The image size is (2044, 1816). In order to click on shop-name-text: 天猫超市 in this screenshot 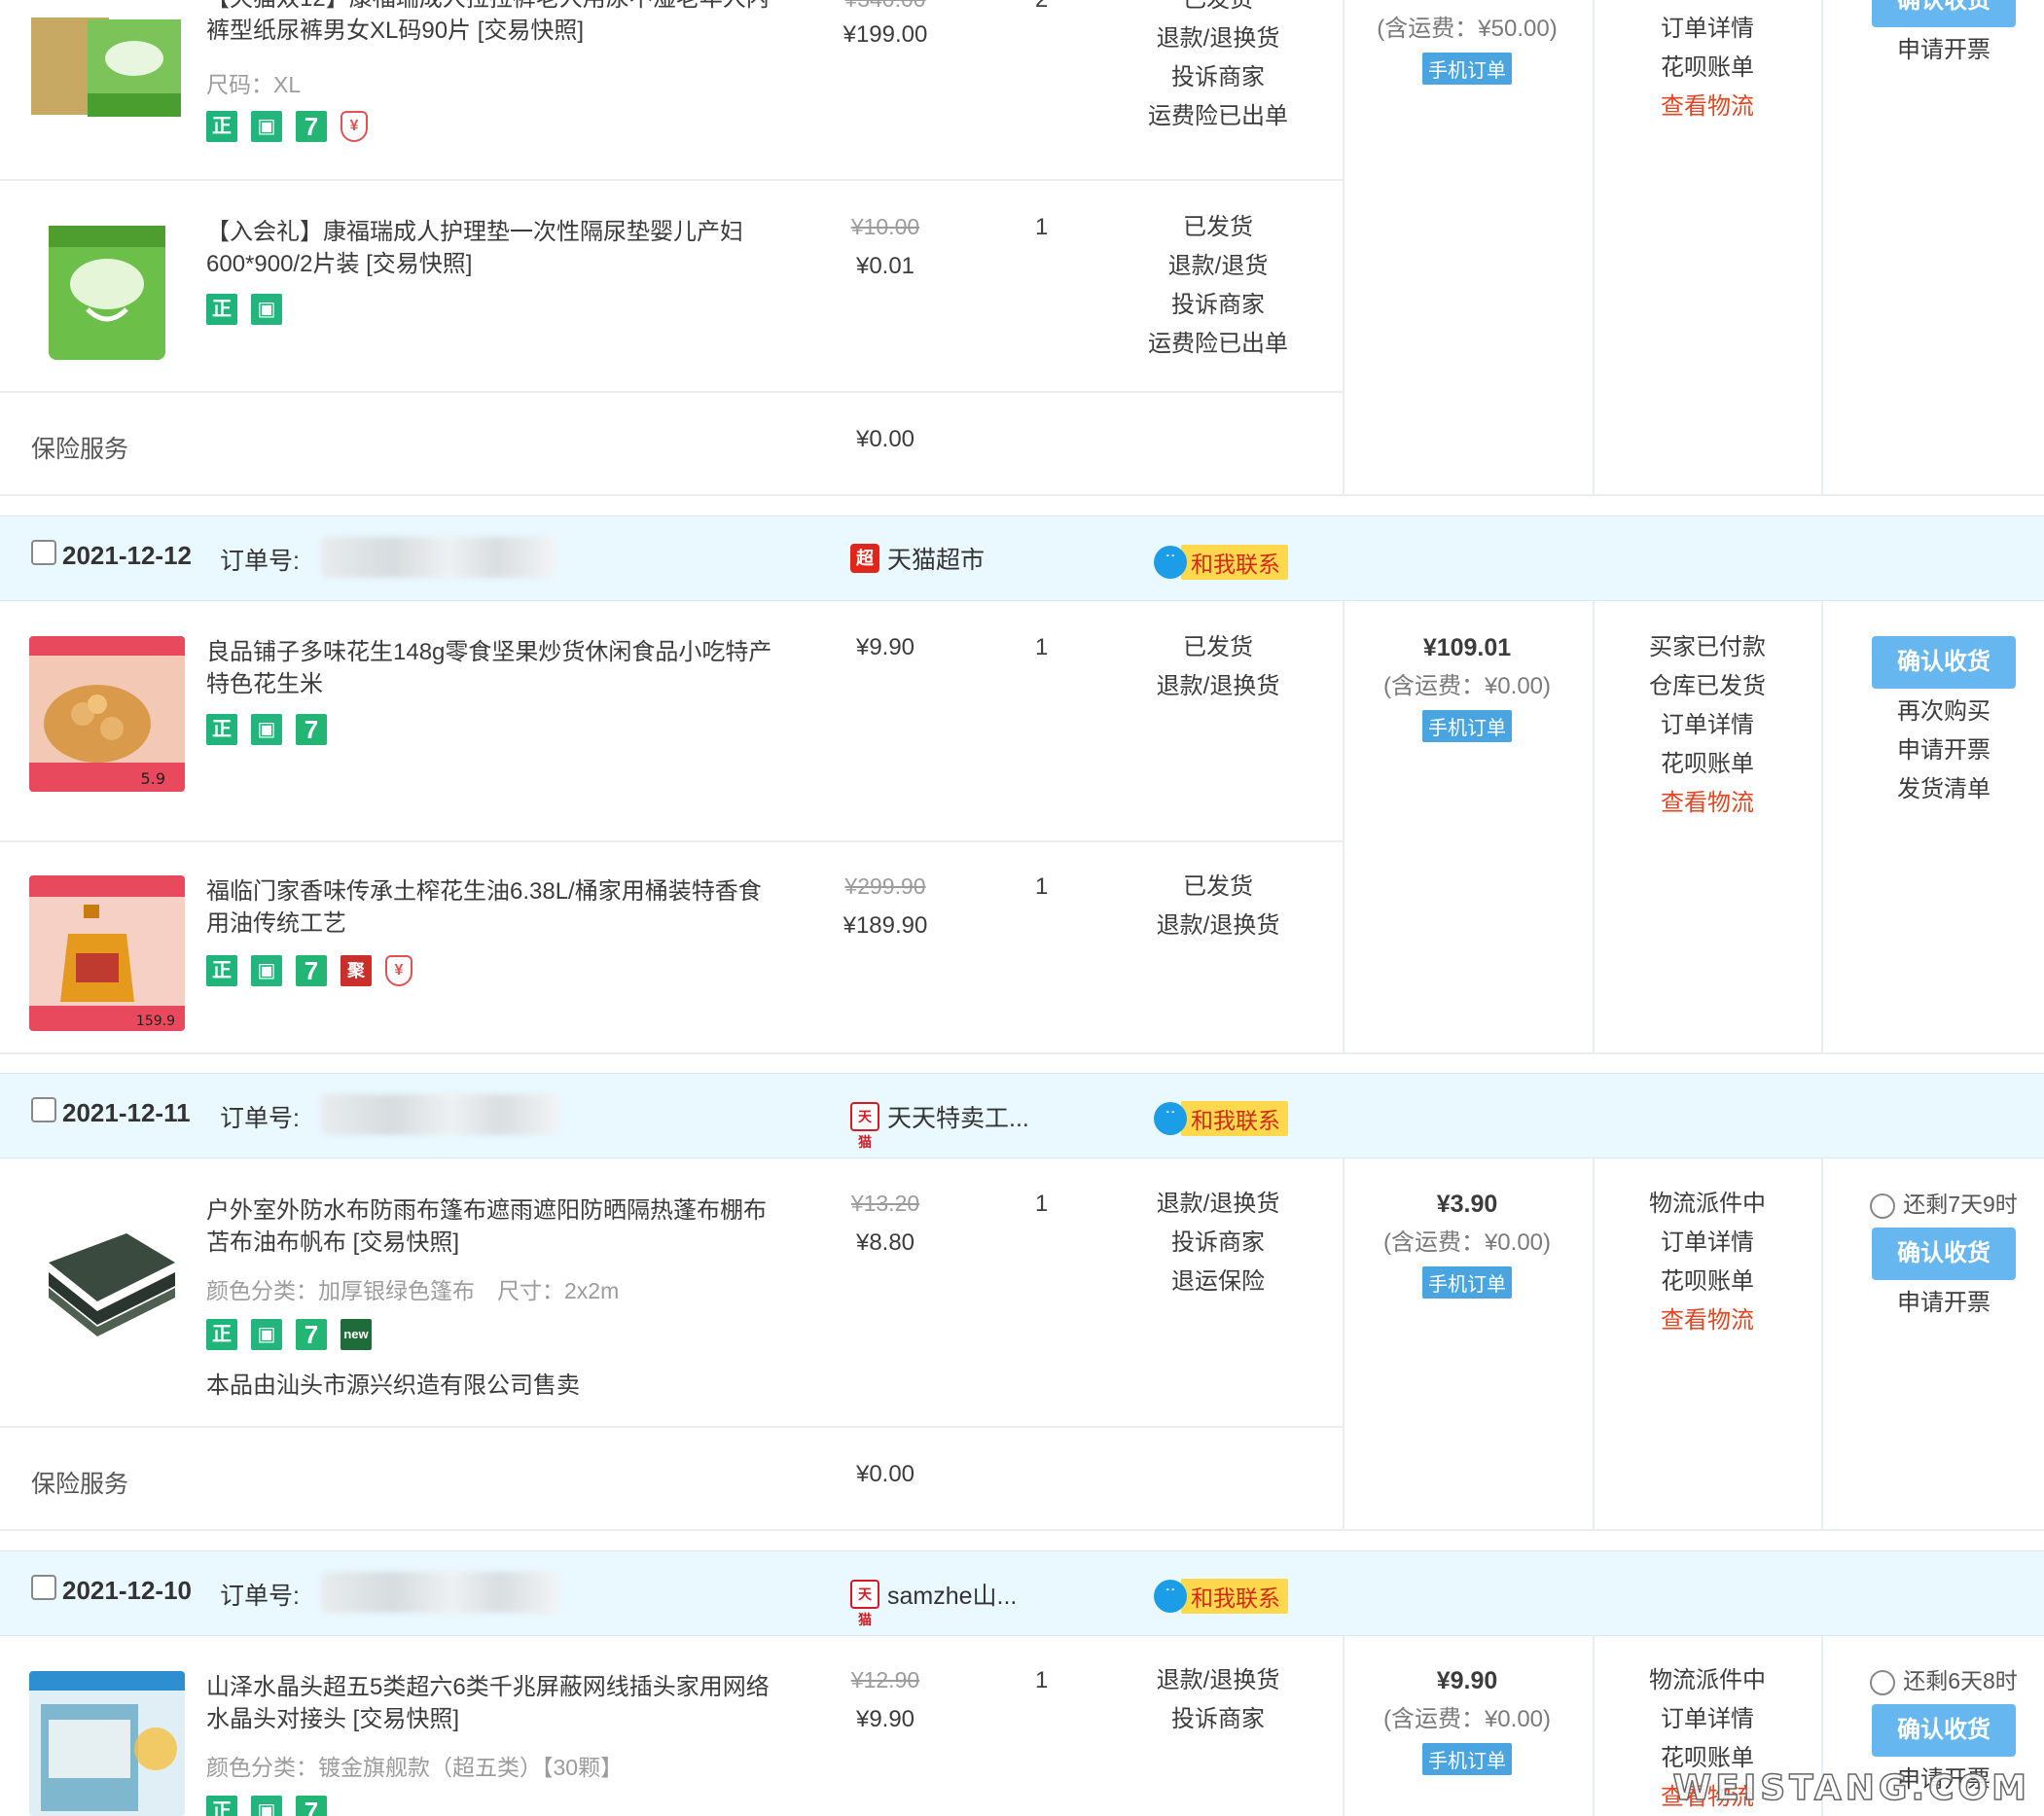, I will do `click(936, 558)`.